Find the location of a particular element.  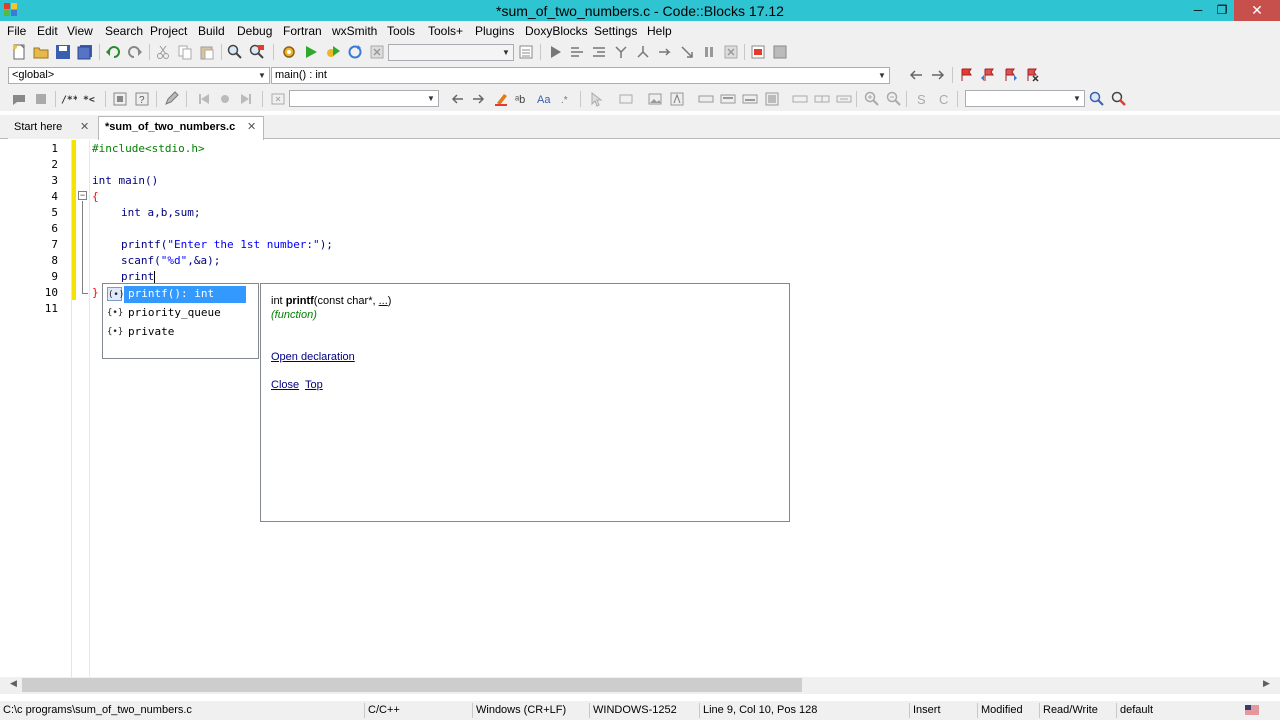

zoom-out-icon is located at coordinates (894, 99).